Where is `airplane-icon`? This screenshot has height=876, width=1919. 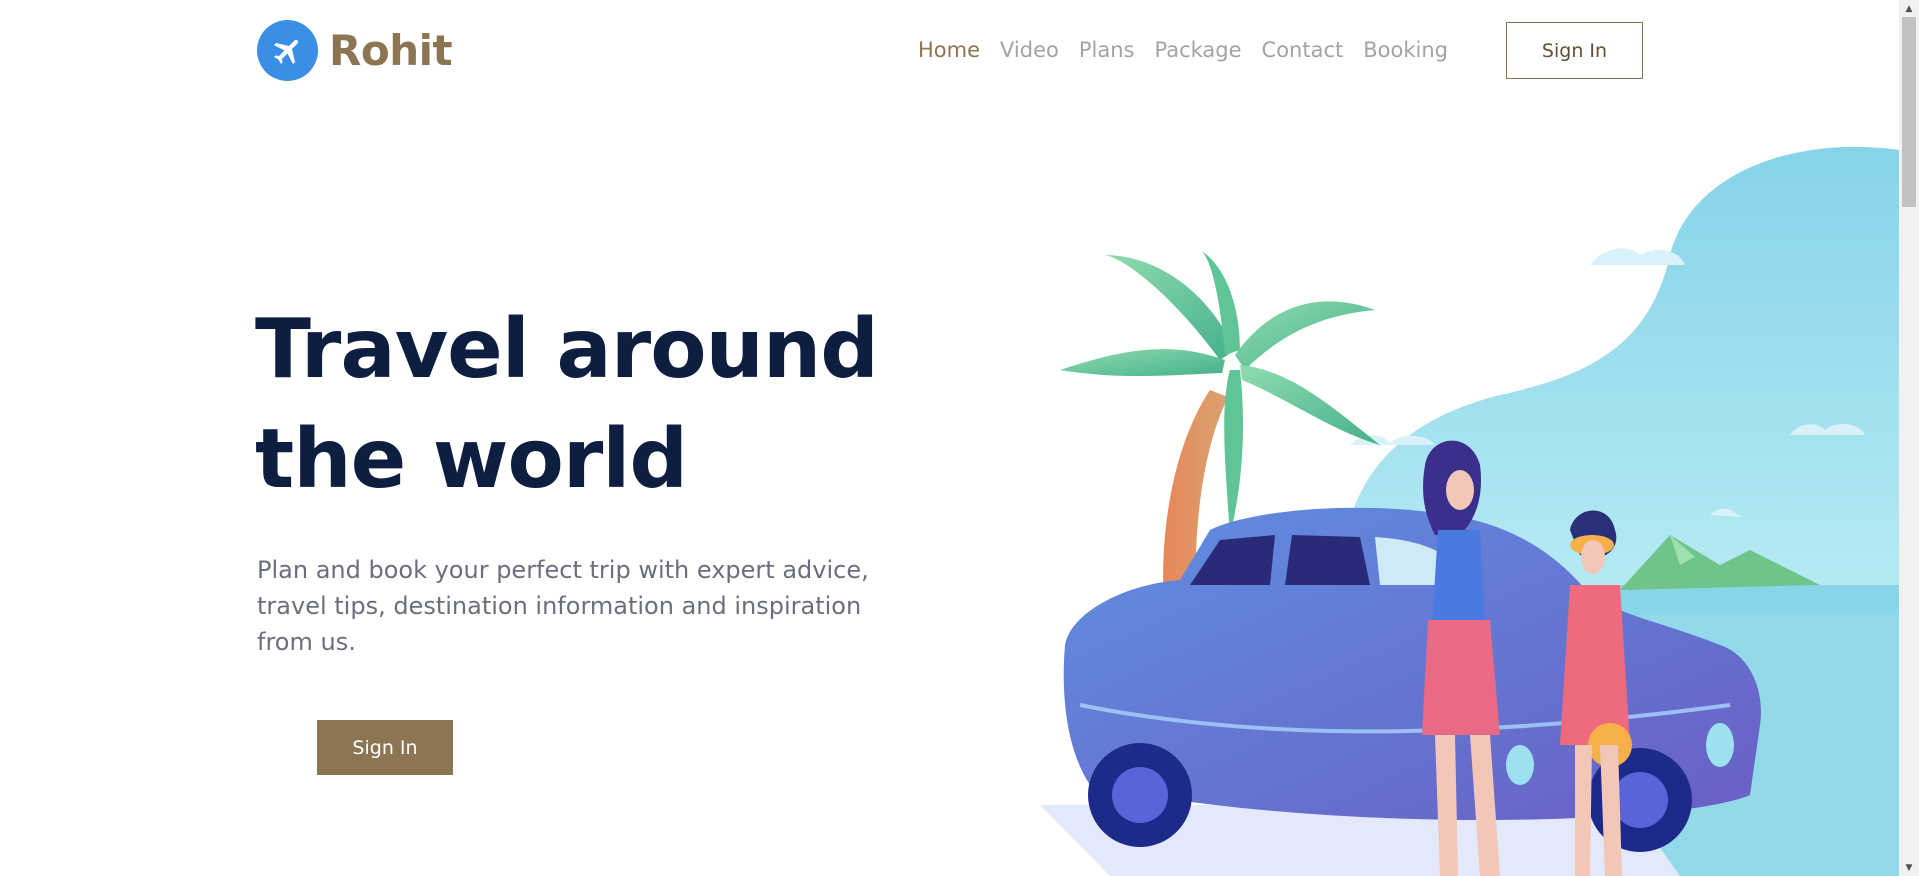
airplane-icon is located at coordinates (287, 50).